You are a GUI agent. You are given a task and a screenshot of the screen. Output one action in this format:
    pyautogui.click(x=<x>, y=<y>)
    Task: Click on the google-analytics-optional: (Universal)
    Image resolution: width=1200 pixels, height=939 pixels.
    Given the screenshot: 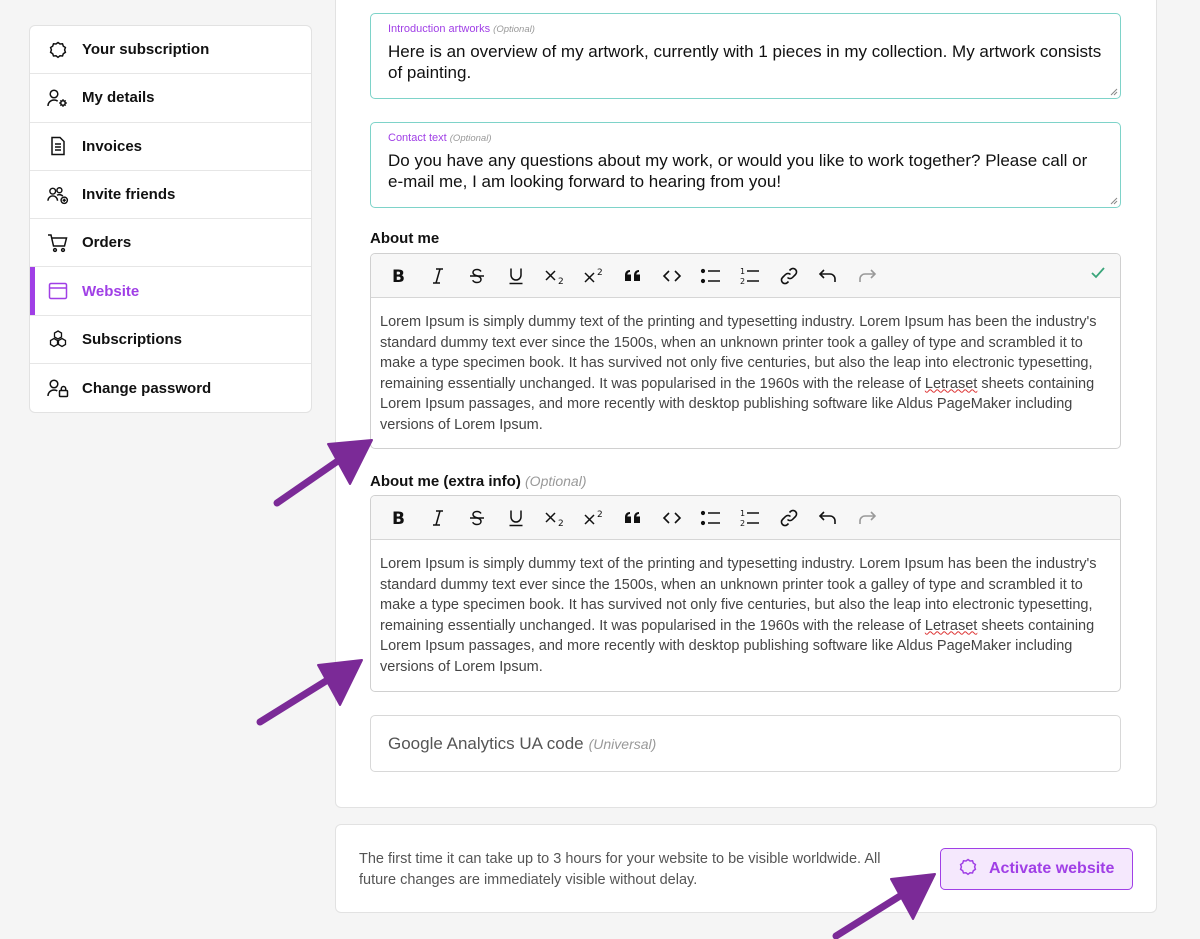 What is the action you would take?
    pyautogui.click(x=622, y=743)
    